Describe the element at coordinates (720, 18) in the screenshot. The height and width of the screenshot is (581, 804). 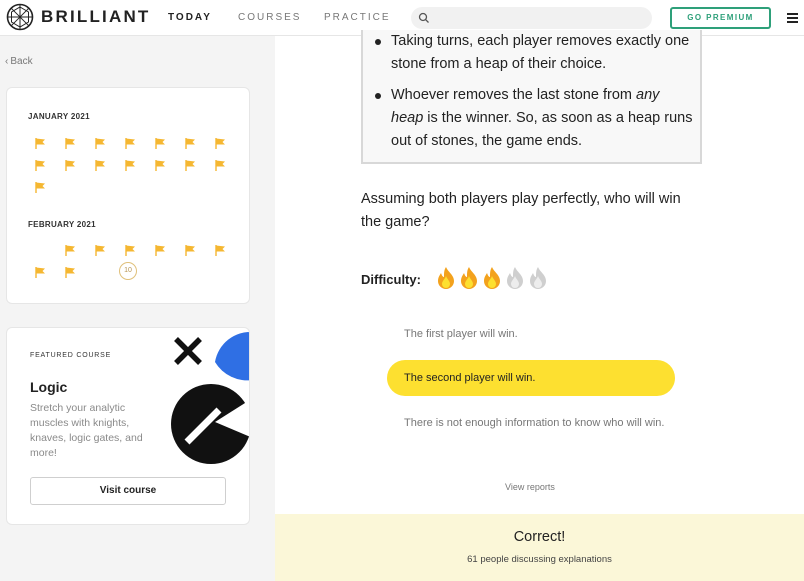
I see `go-premium-button: GO PREMIUM` at that location.